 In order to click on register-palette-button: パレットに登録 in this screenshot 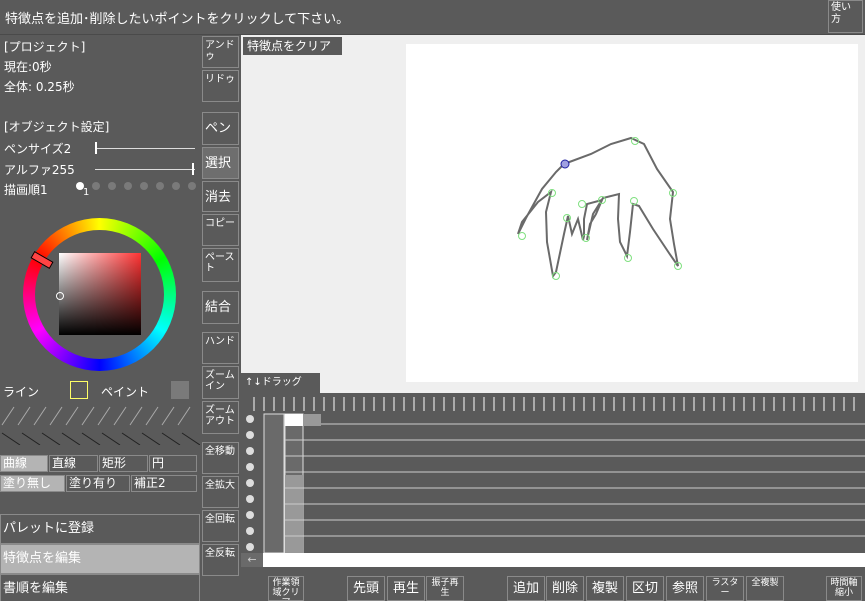, I will do `click(100, 529)`.